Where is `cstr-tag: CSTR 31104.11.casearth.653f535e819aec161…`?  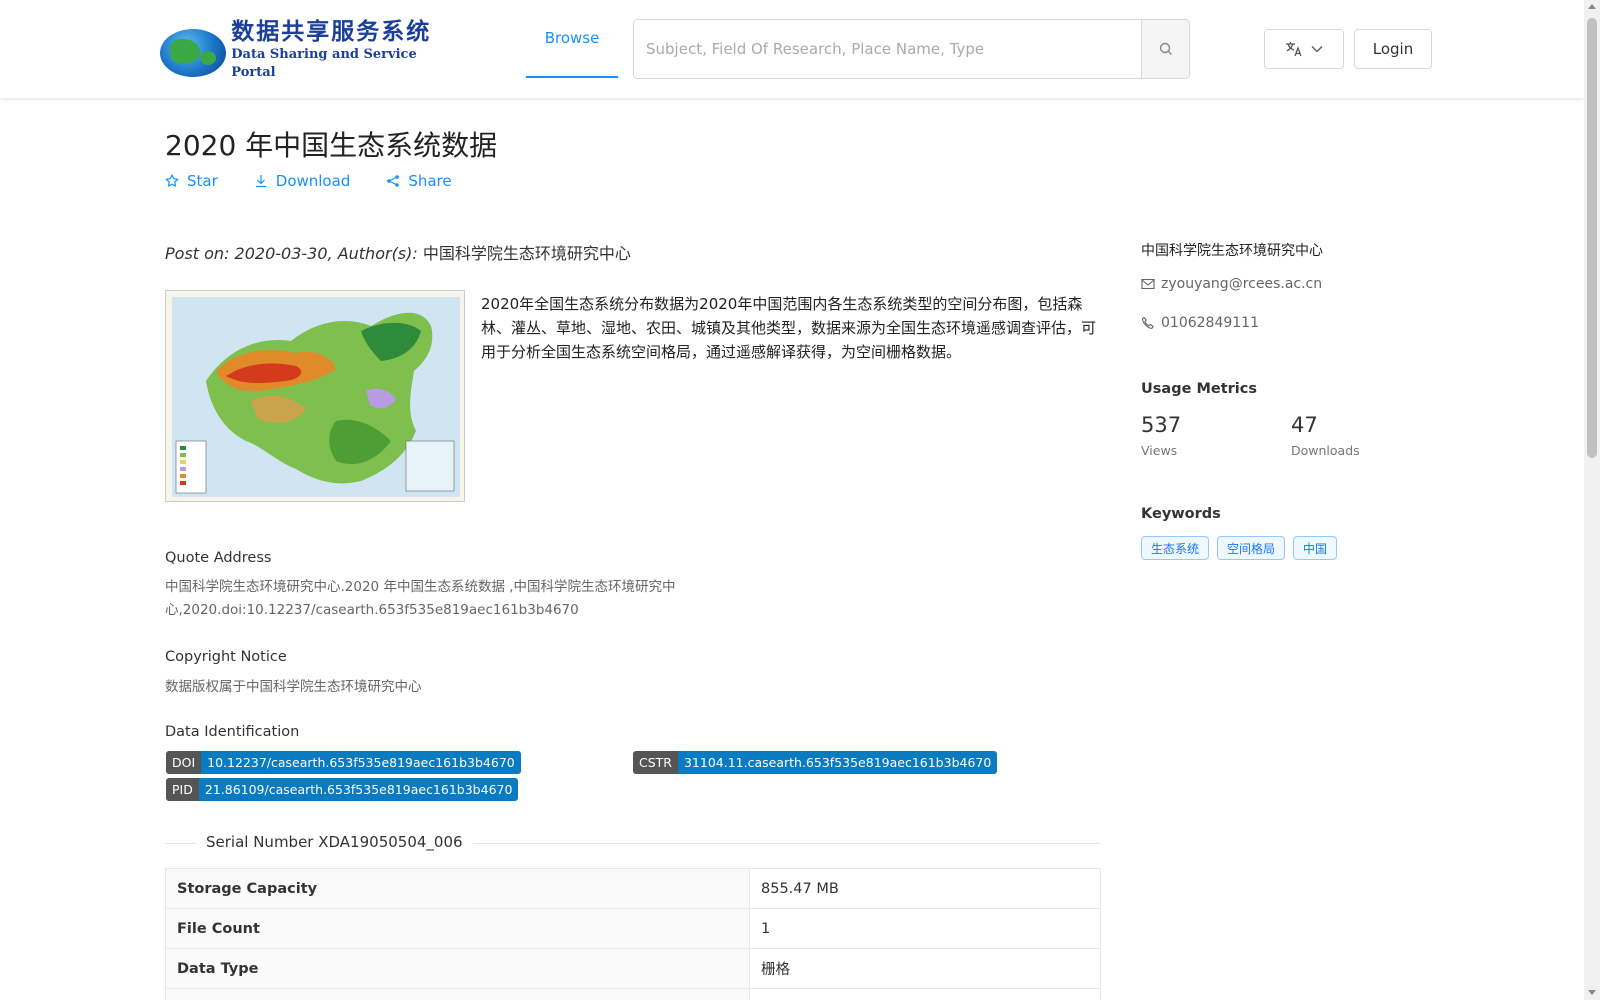
cstr-tag: CSTR 31104.11.casearth.653f535e819aec161… is located at coordinates (815, 762).